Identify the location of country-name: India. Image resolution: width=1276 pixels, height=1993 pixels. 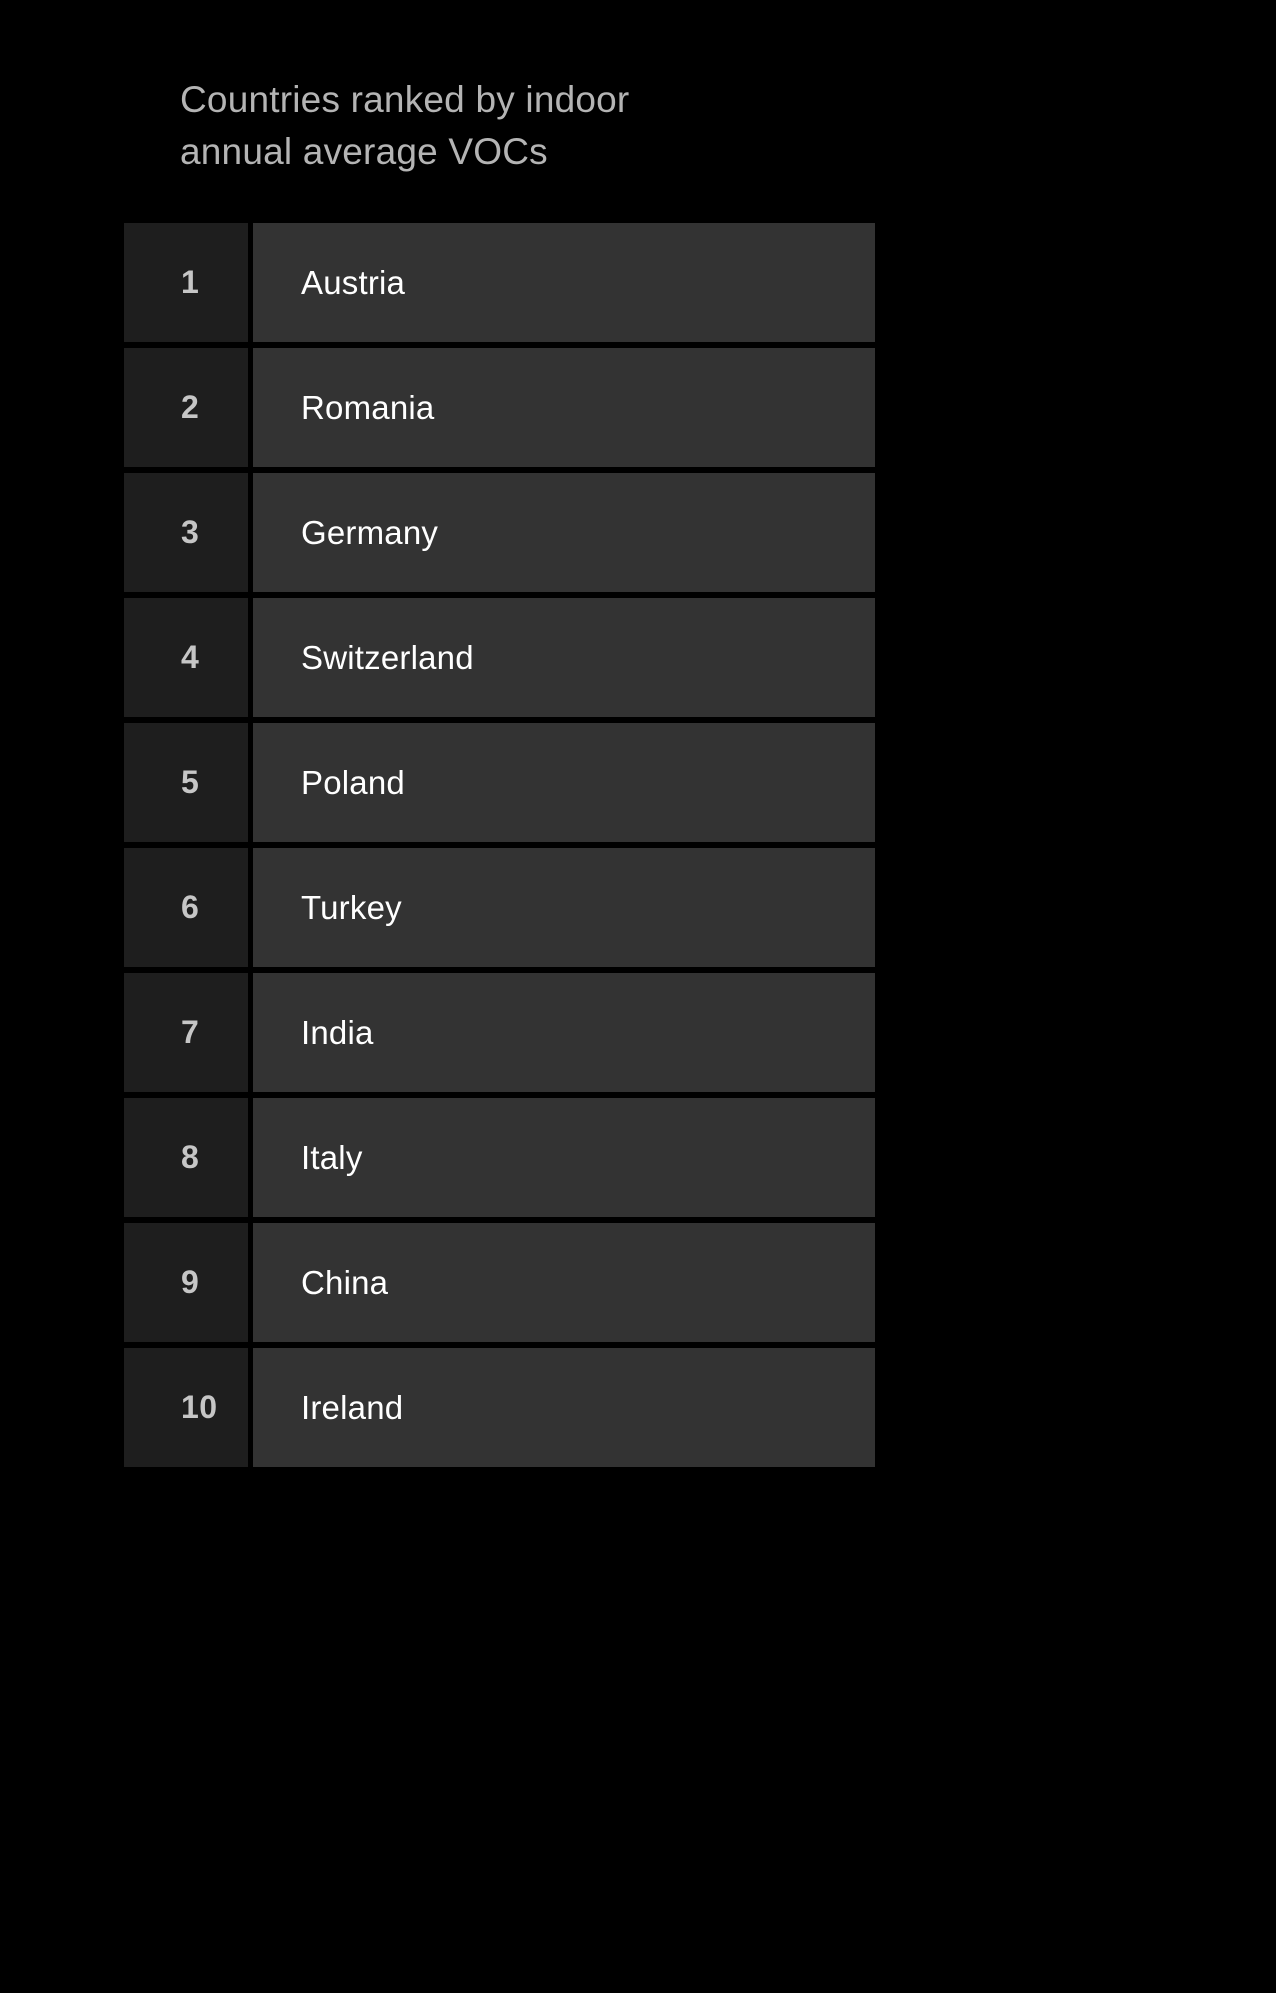
(564, 1032).